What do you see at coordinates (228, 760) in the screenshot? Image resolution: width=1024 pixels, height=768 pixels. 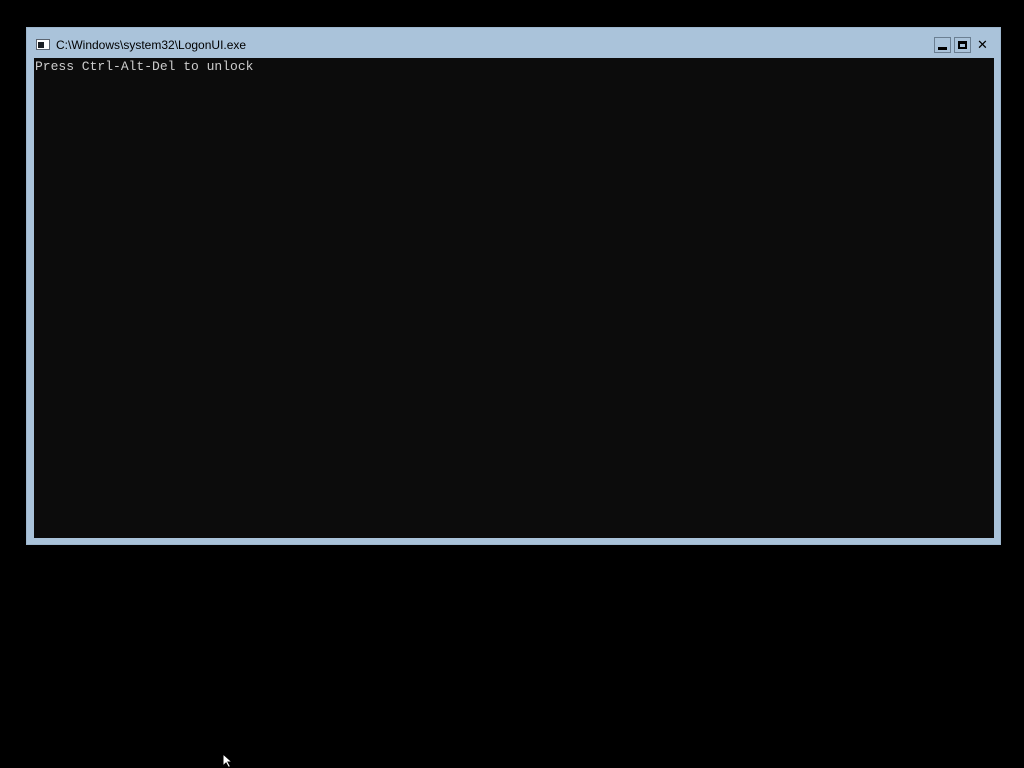 I see `mouse-cursor-icon` at bounding box center [228, 760].